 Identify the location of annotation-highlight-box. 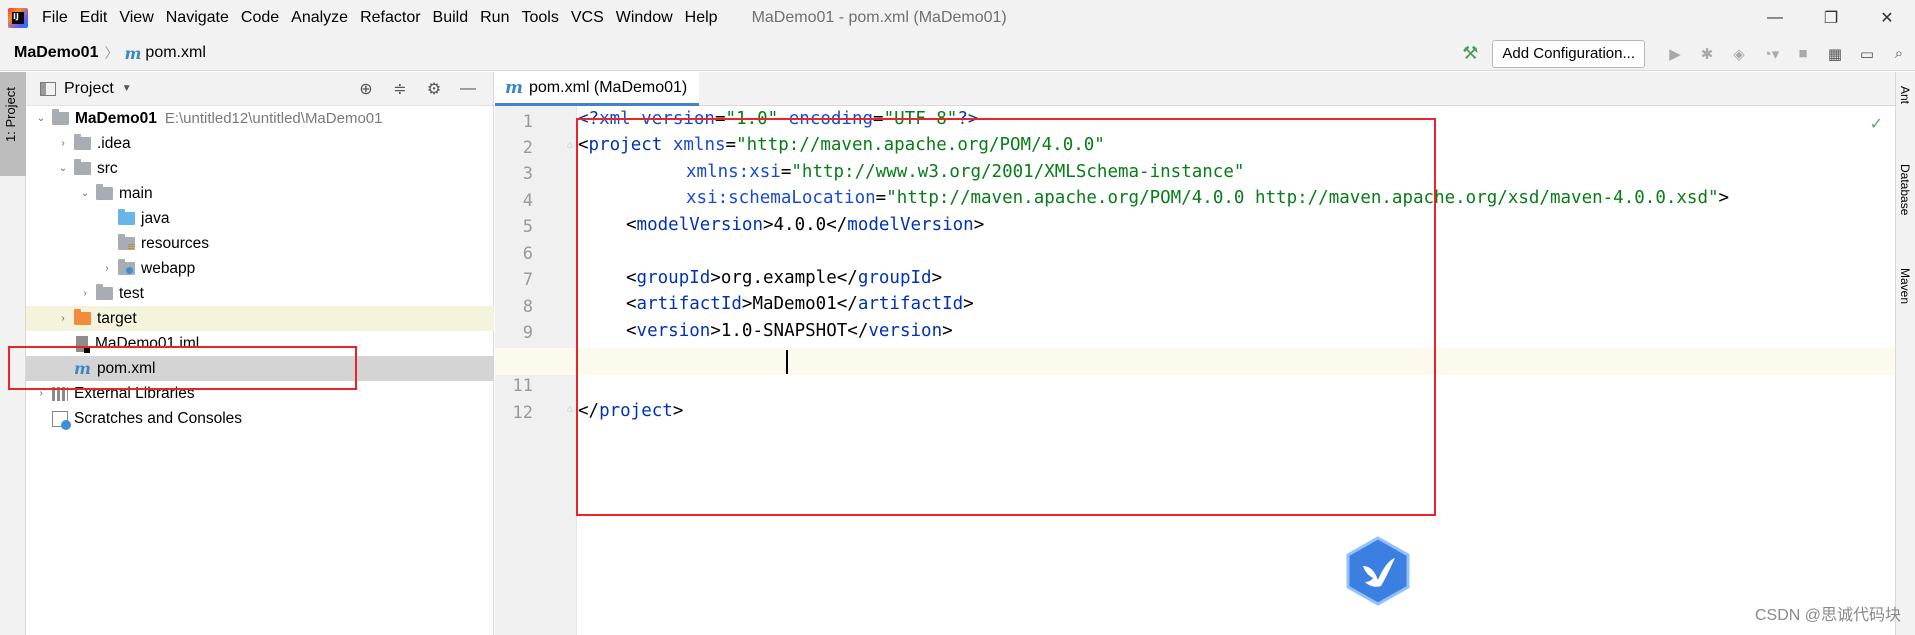
(182, 368).